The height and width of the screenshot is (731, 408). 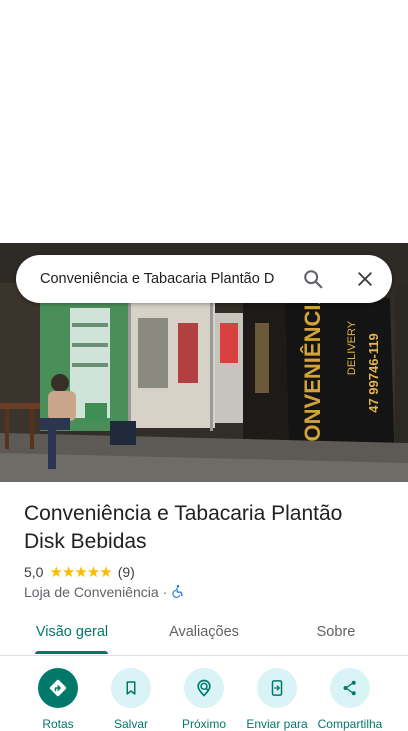 I want to click on category-row: Loja de Conveniência ·, so click(x=104, y=592).